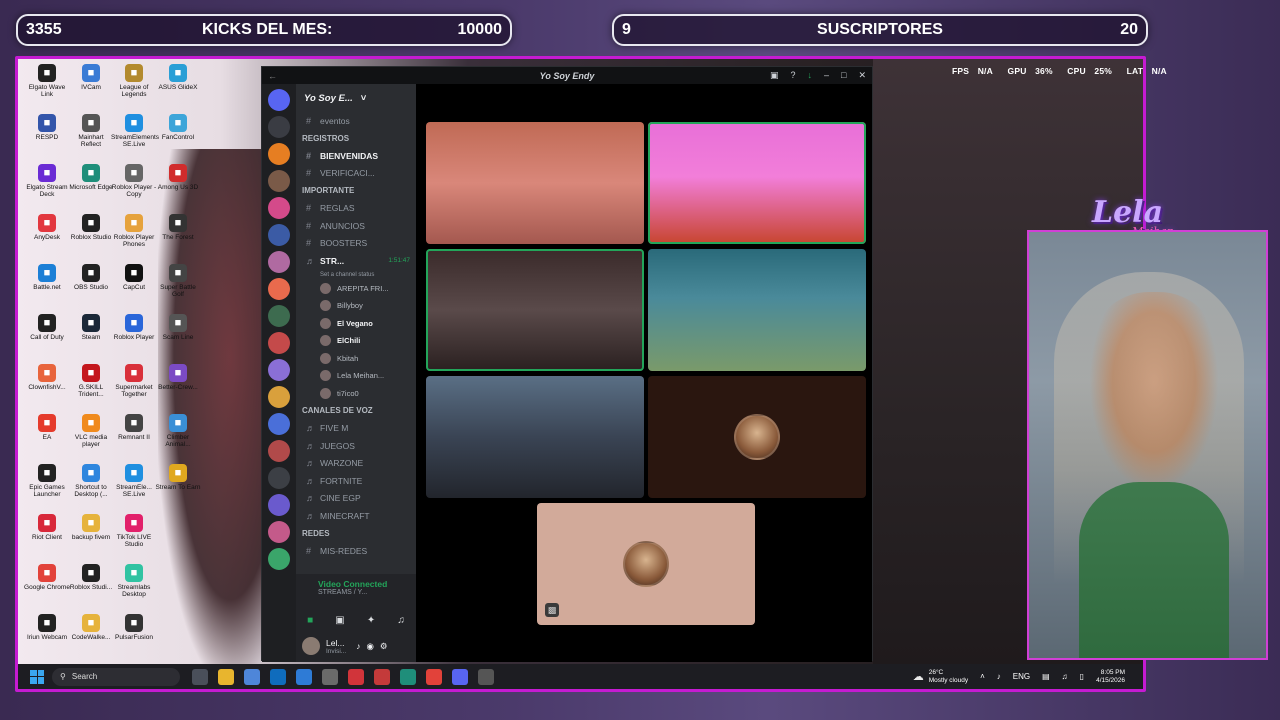 This screenshot has height=720, width=1280. I want to click on desktop-icon: ■ VLC media player, so click(91, 431).